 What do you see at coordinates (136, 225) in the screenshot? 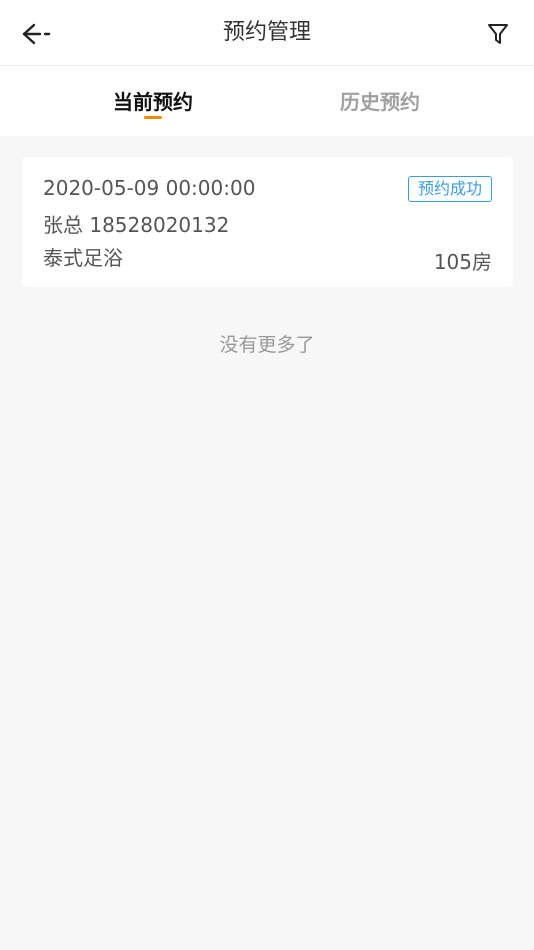
I see `appointment-customer: 张总 18528020132` at bounding box center [136, 225].